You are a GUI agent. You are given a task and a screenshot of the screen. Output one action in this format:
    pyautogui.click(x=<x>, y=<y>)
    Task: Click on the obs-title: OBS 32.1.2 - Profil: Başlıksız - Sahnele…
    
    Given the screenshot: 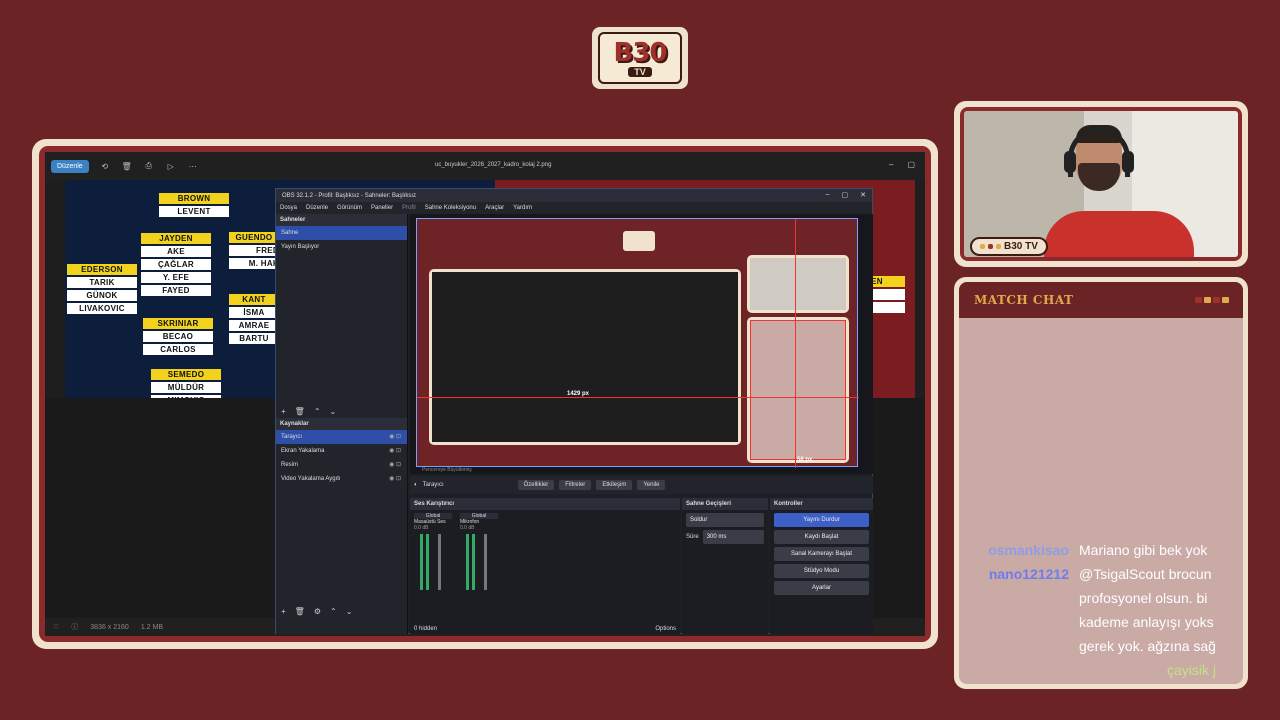 What is the action you would take?
    pyautogui.click(x=349, y=195)
    